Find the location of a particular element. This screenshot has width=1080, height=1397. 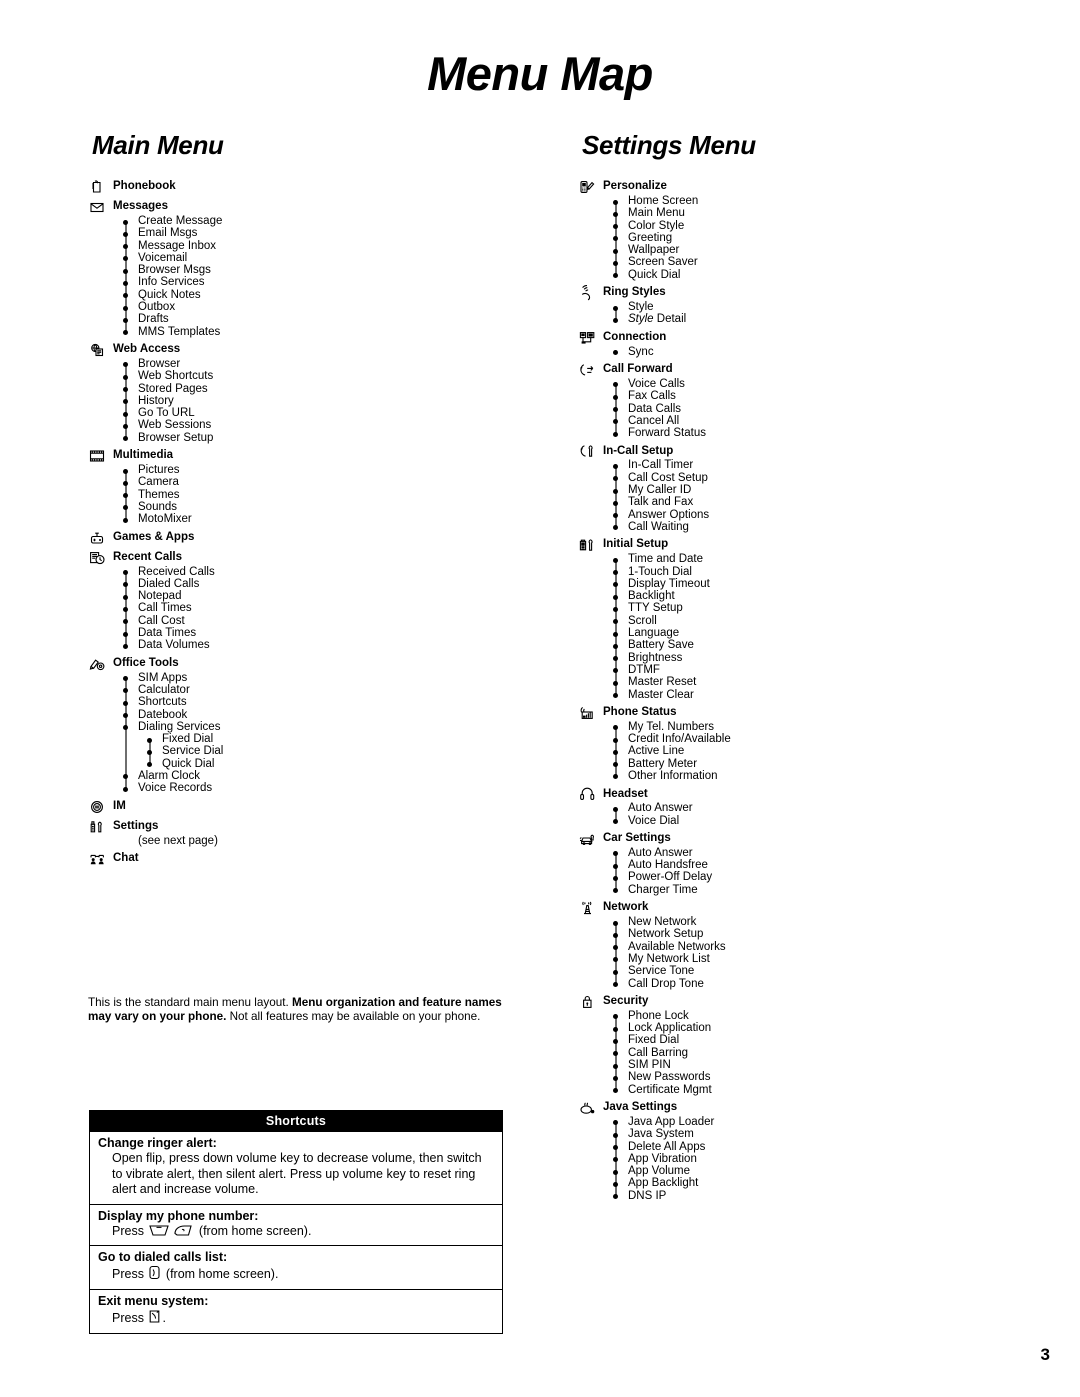

menu-entry-header: Personalize is located at coordinates (813, 187).